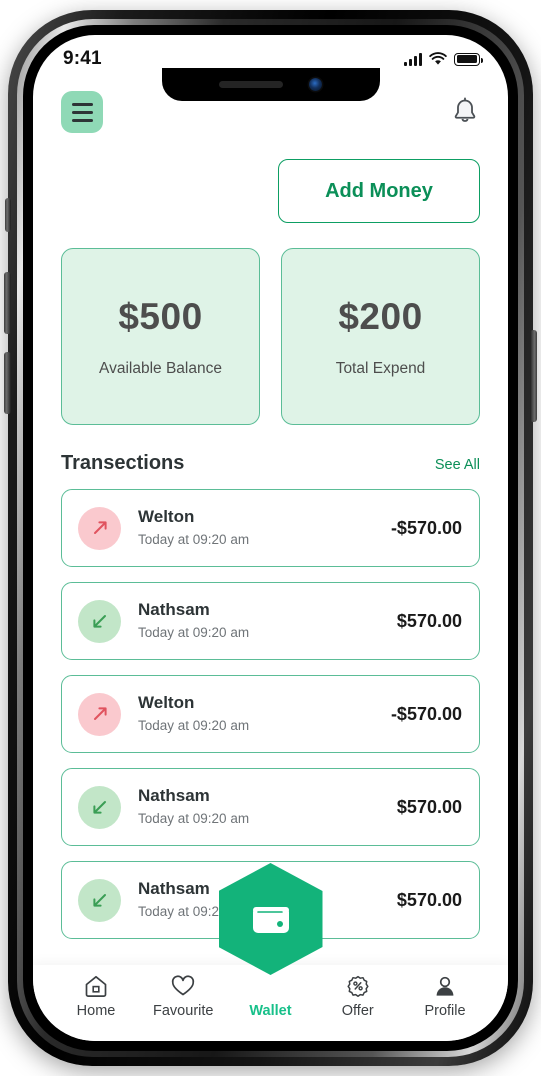  What do you see at coordinates (445, 1011) in the screenshot?
I see `nav-label-profile: Profile` at bounding box center [445, 1011].